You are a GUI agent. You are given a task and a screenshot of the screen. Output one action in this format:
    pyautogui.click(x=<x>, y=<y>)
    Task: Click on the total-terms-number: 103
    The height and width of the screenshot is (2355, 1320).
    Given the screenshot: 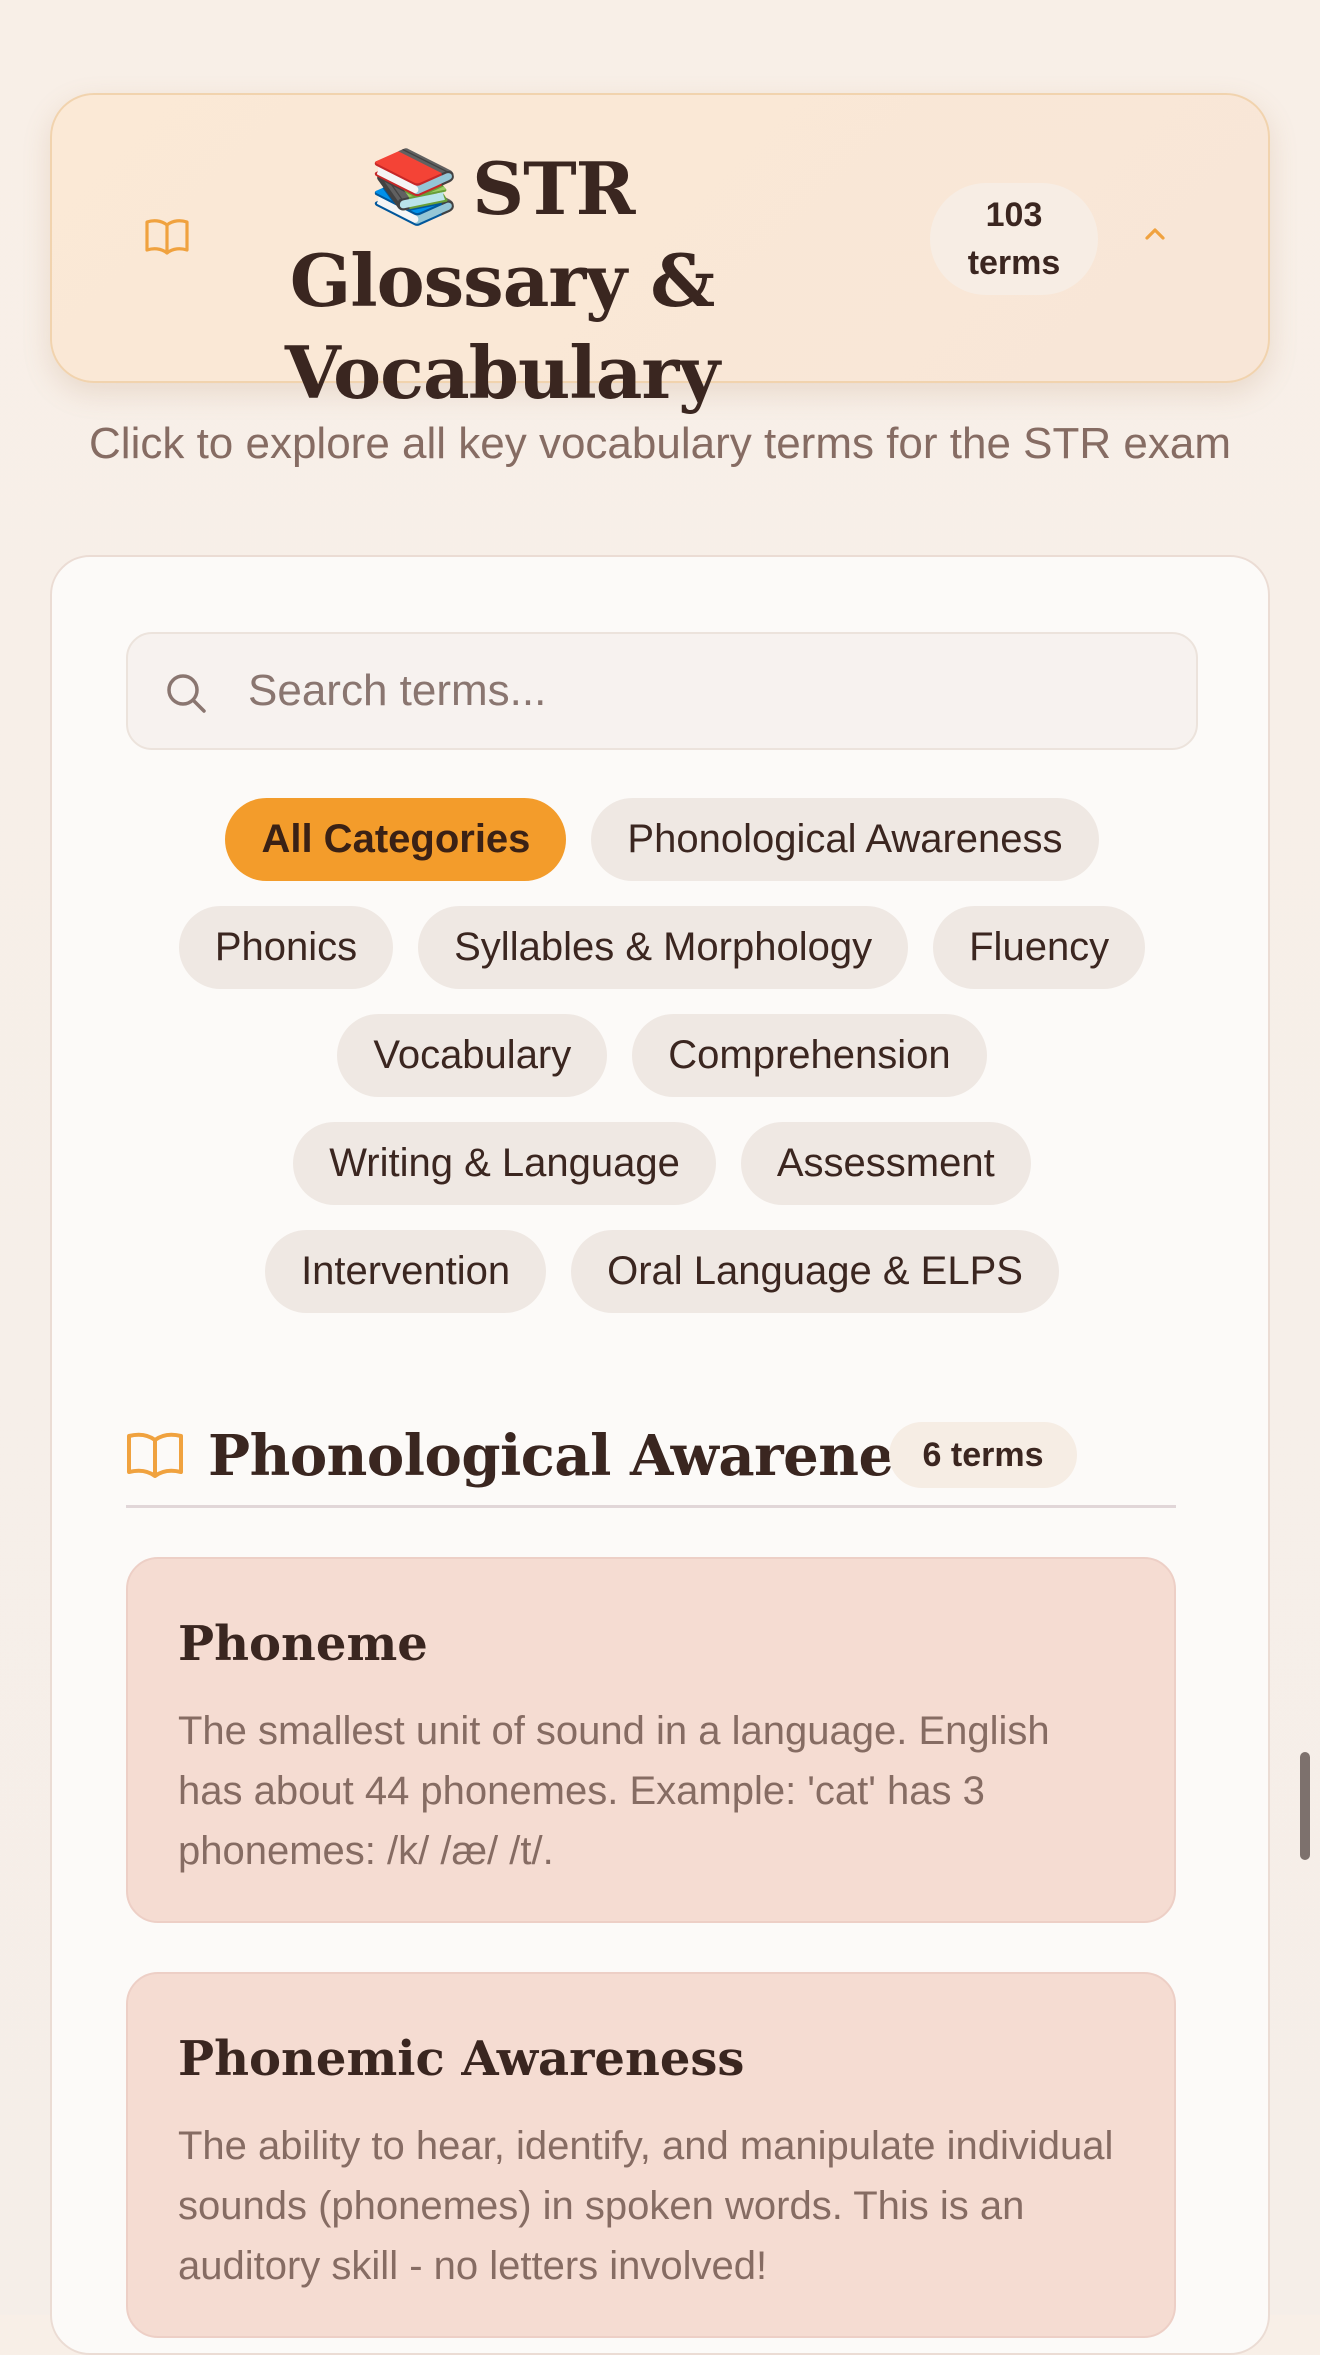 What is the action you would take?
    pyautogui.click(x=1014, y=215)
    